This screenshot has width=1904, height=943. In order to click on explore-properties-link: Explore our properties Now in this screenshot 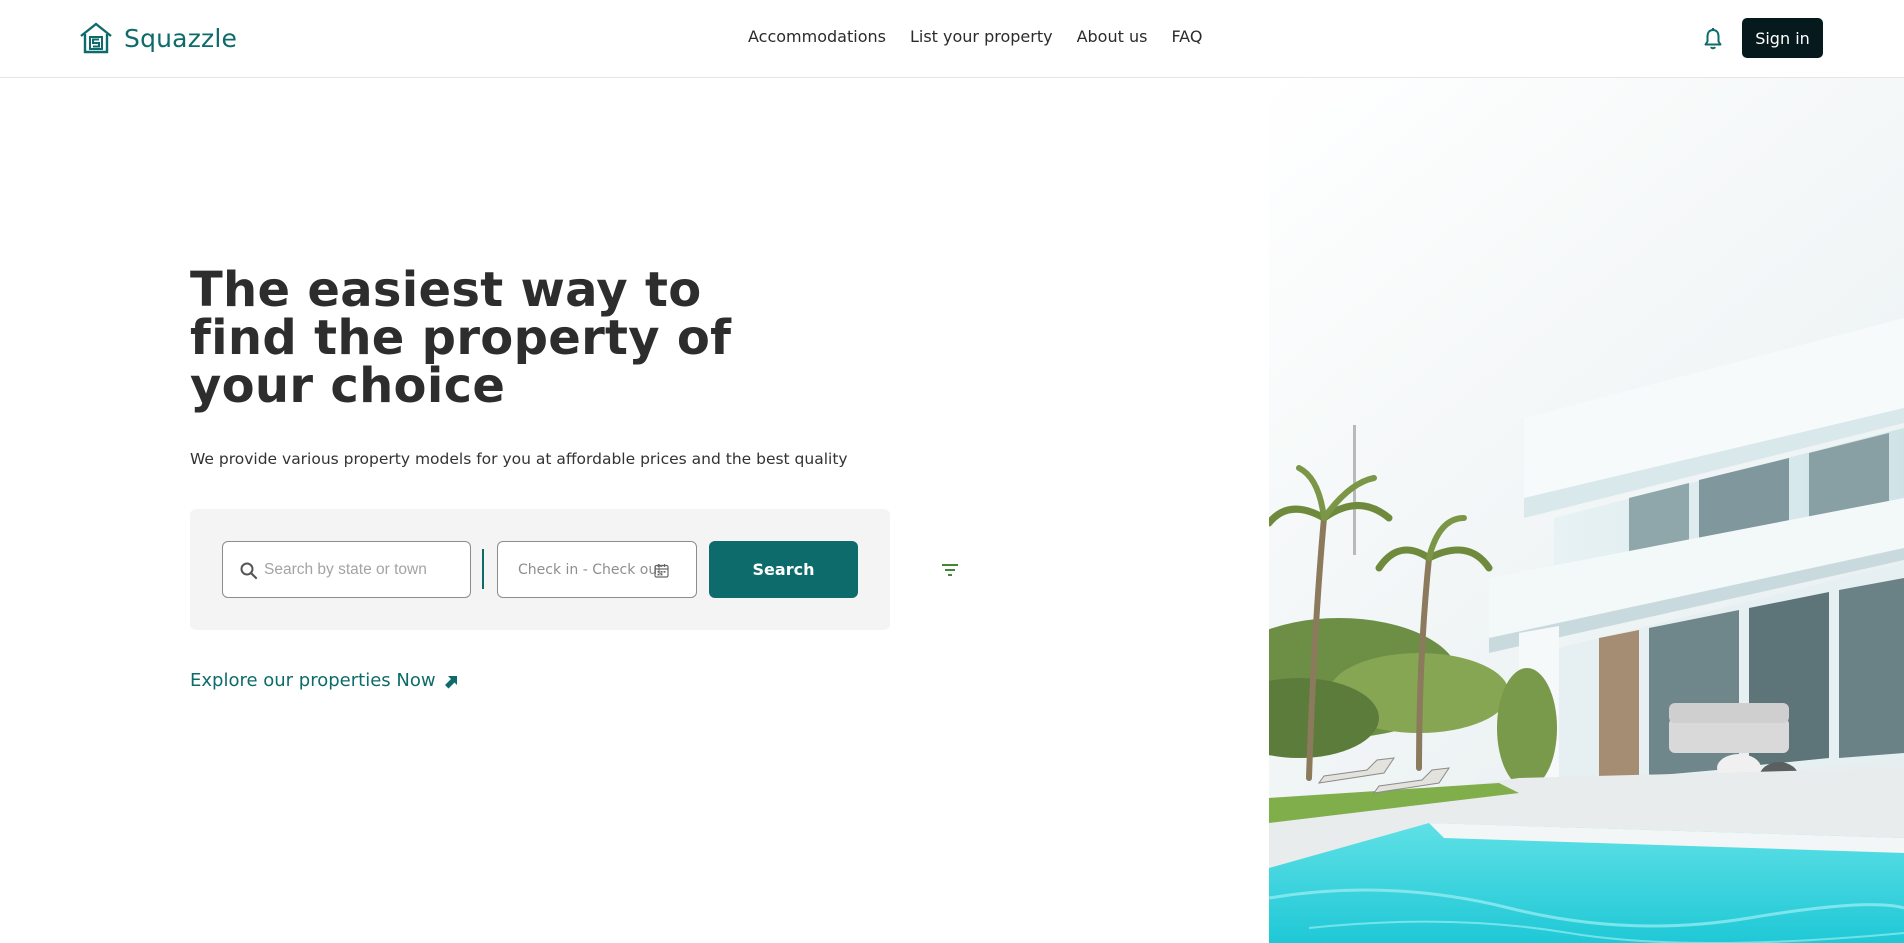, I will do `click(325, 680)`.